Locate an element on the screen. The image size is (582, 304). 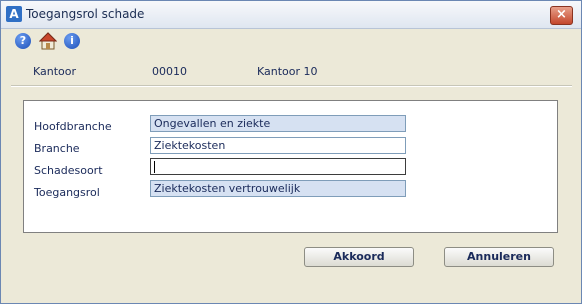
close-button: × is located at coordinates (561, 15).